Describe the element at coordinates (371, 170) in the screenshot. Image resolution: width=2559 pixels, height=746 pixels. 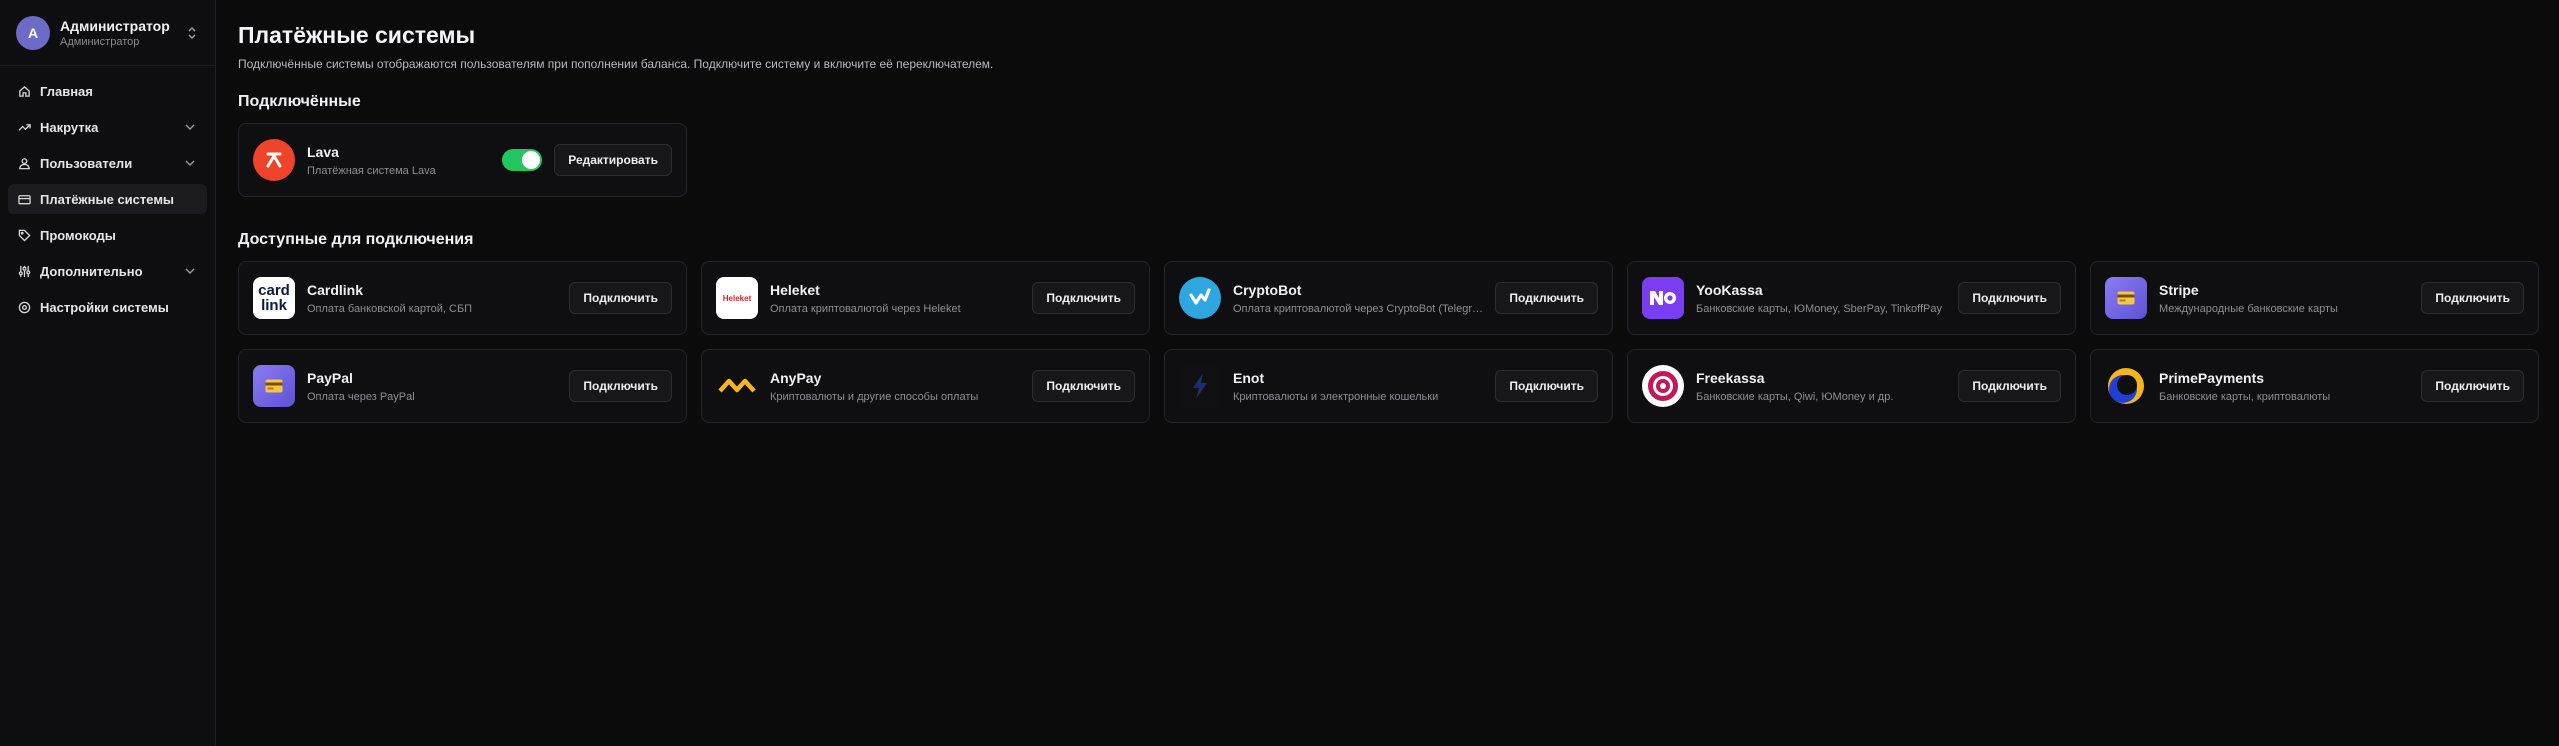
I see `payment-description: Платёжная система Lava` at that location.